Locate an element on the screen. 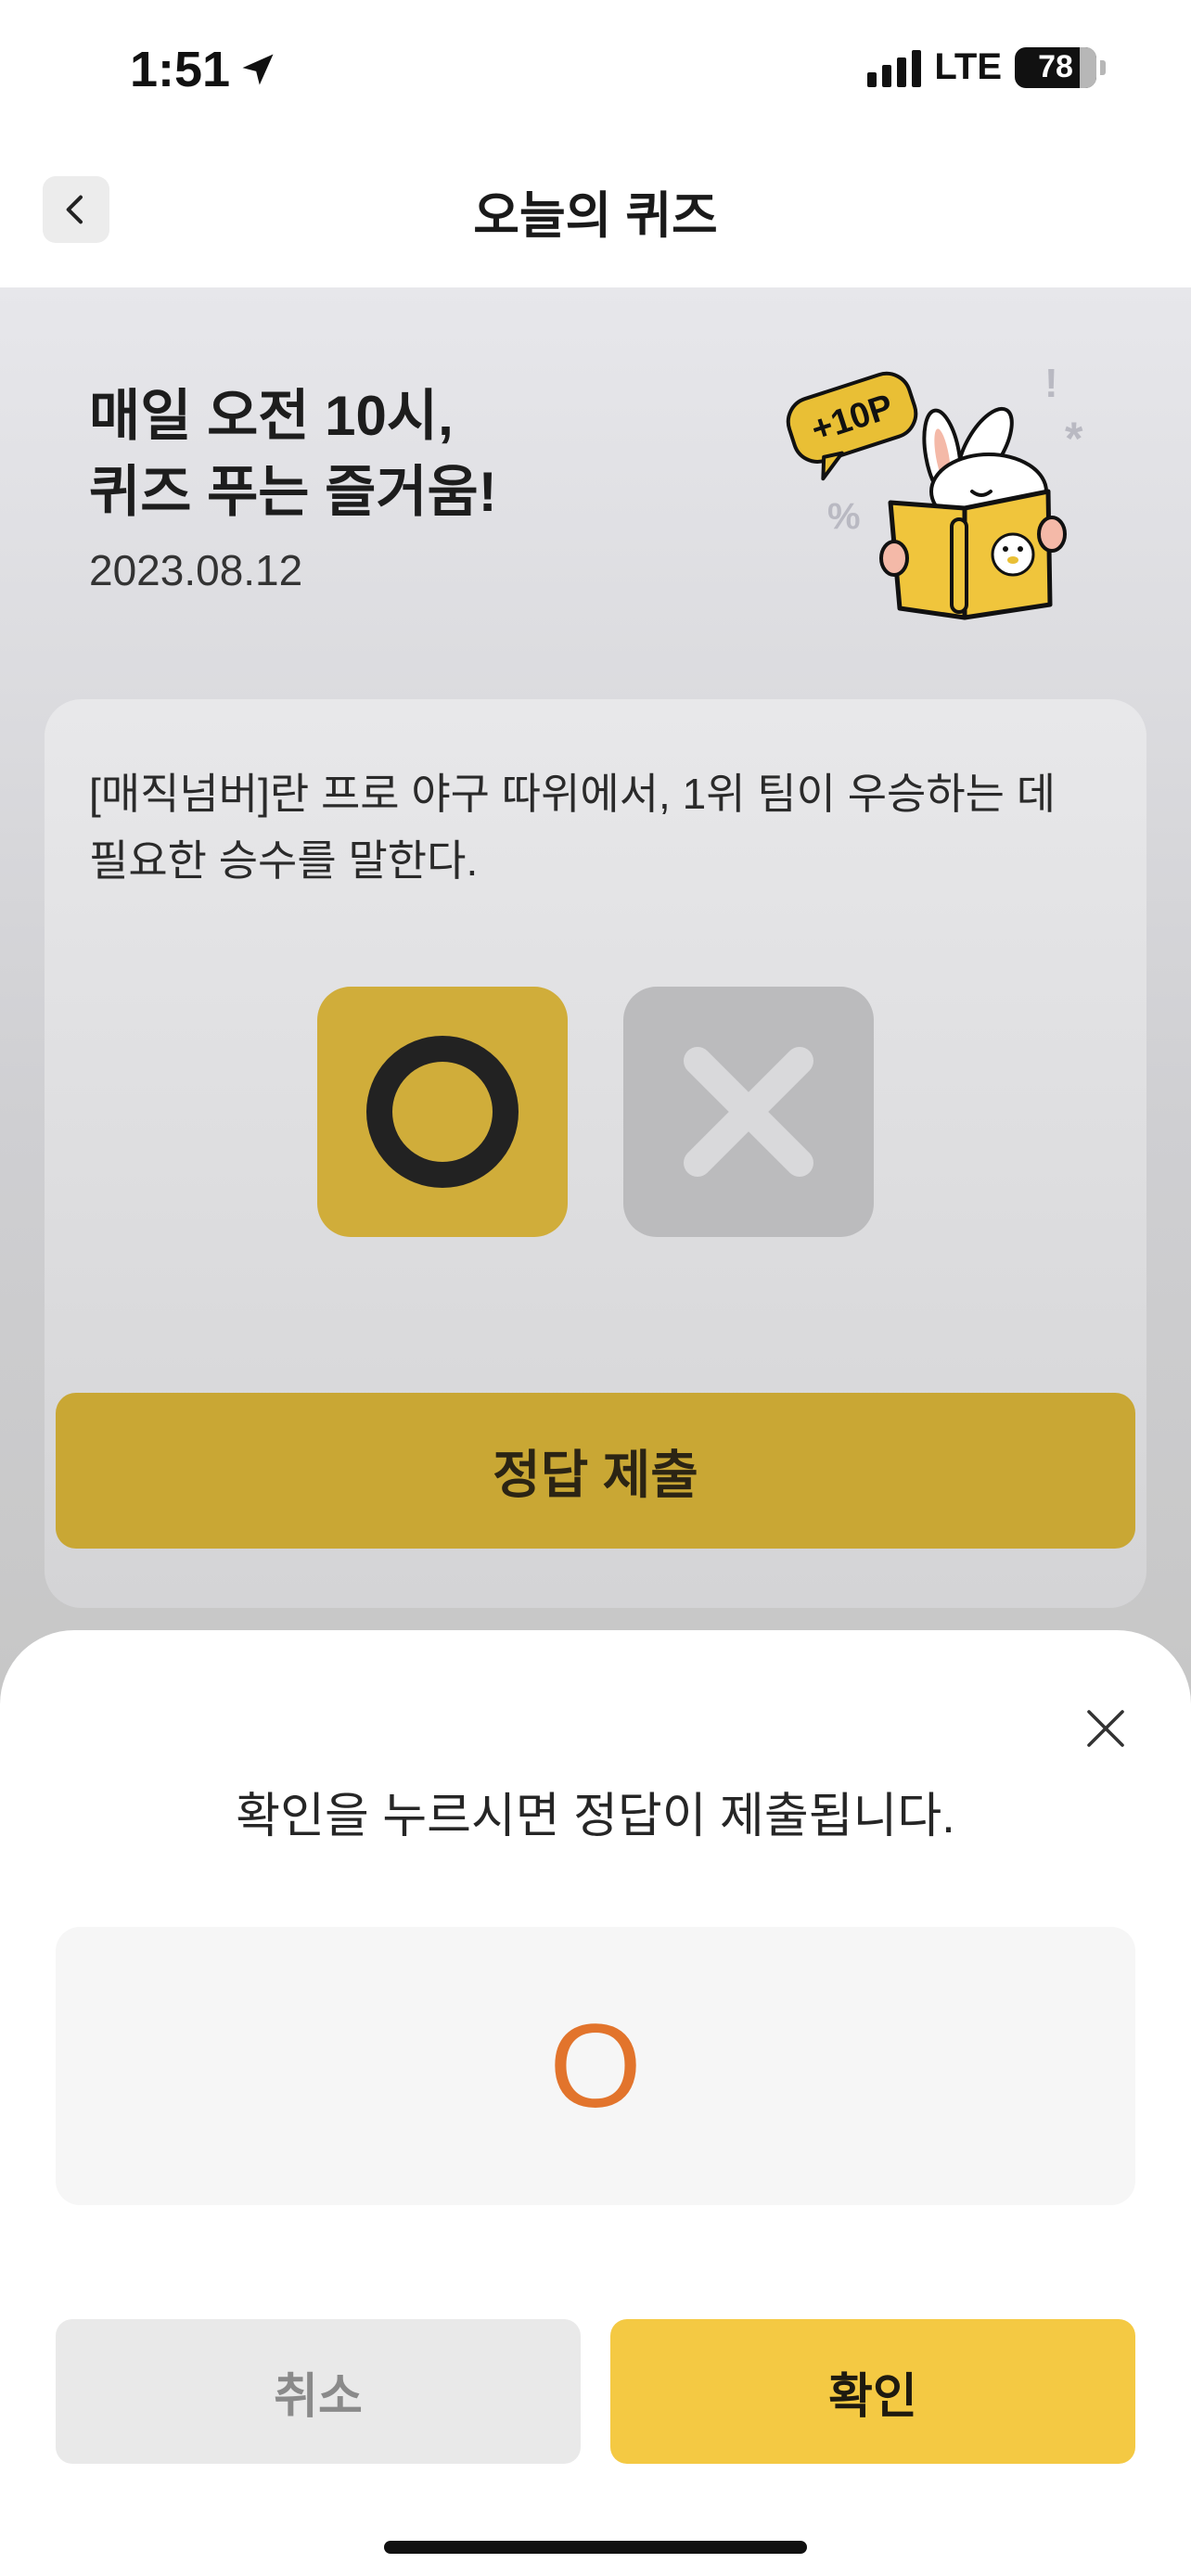  status-time: 1:51 is located at coordinates (204, 69).